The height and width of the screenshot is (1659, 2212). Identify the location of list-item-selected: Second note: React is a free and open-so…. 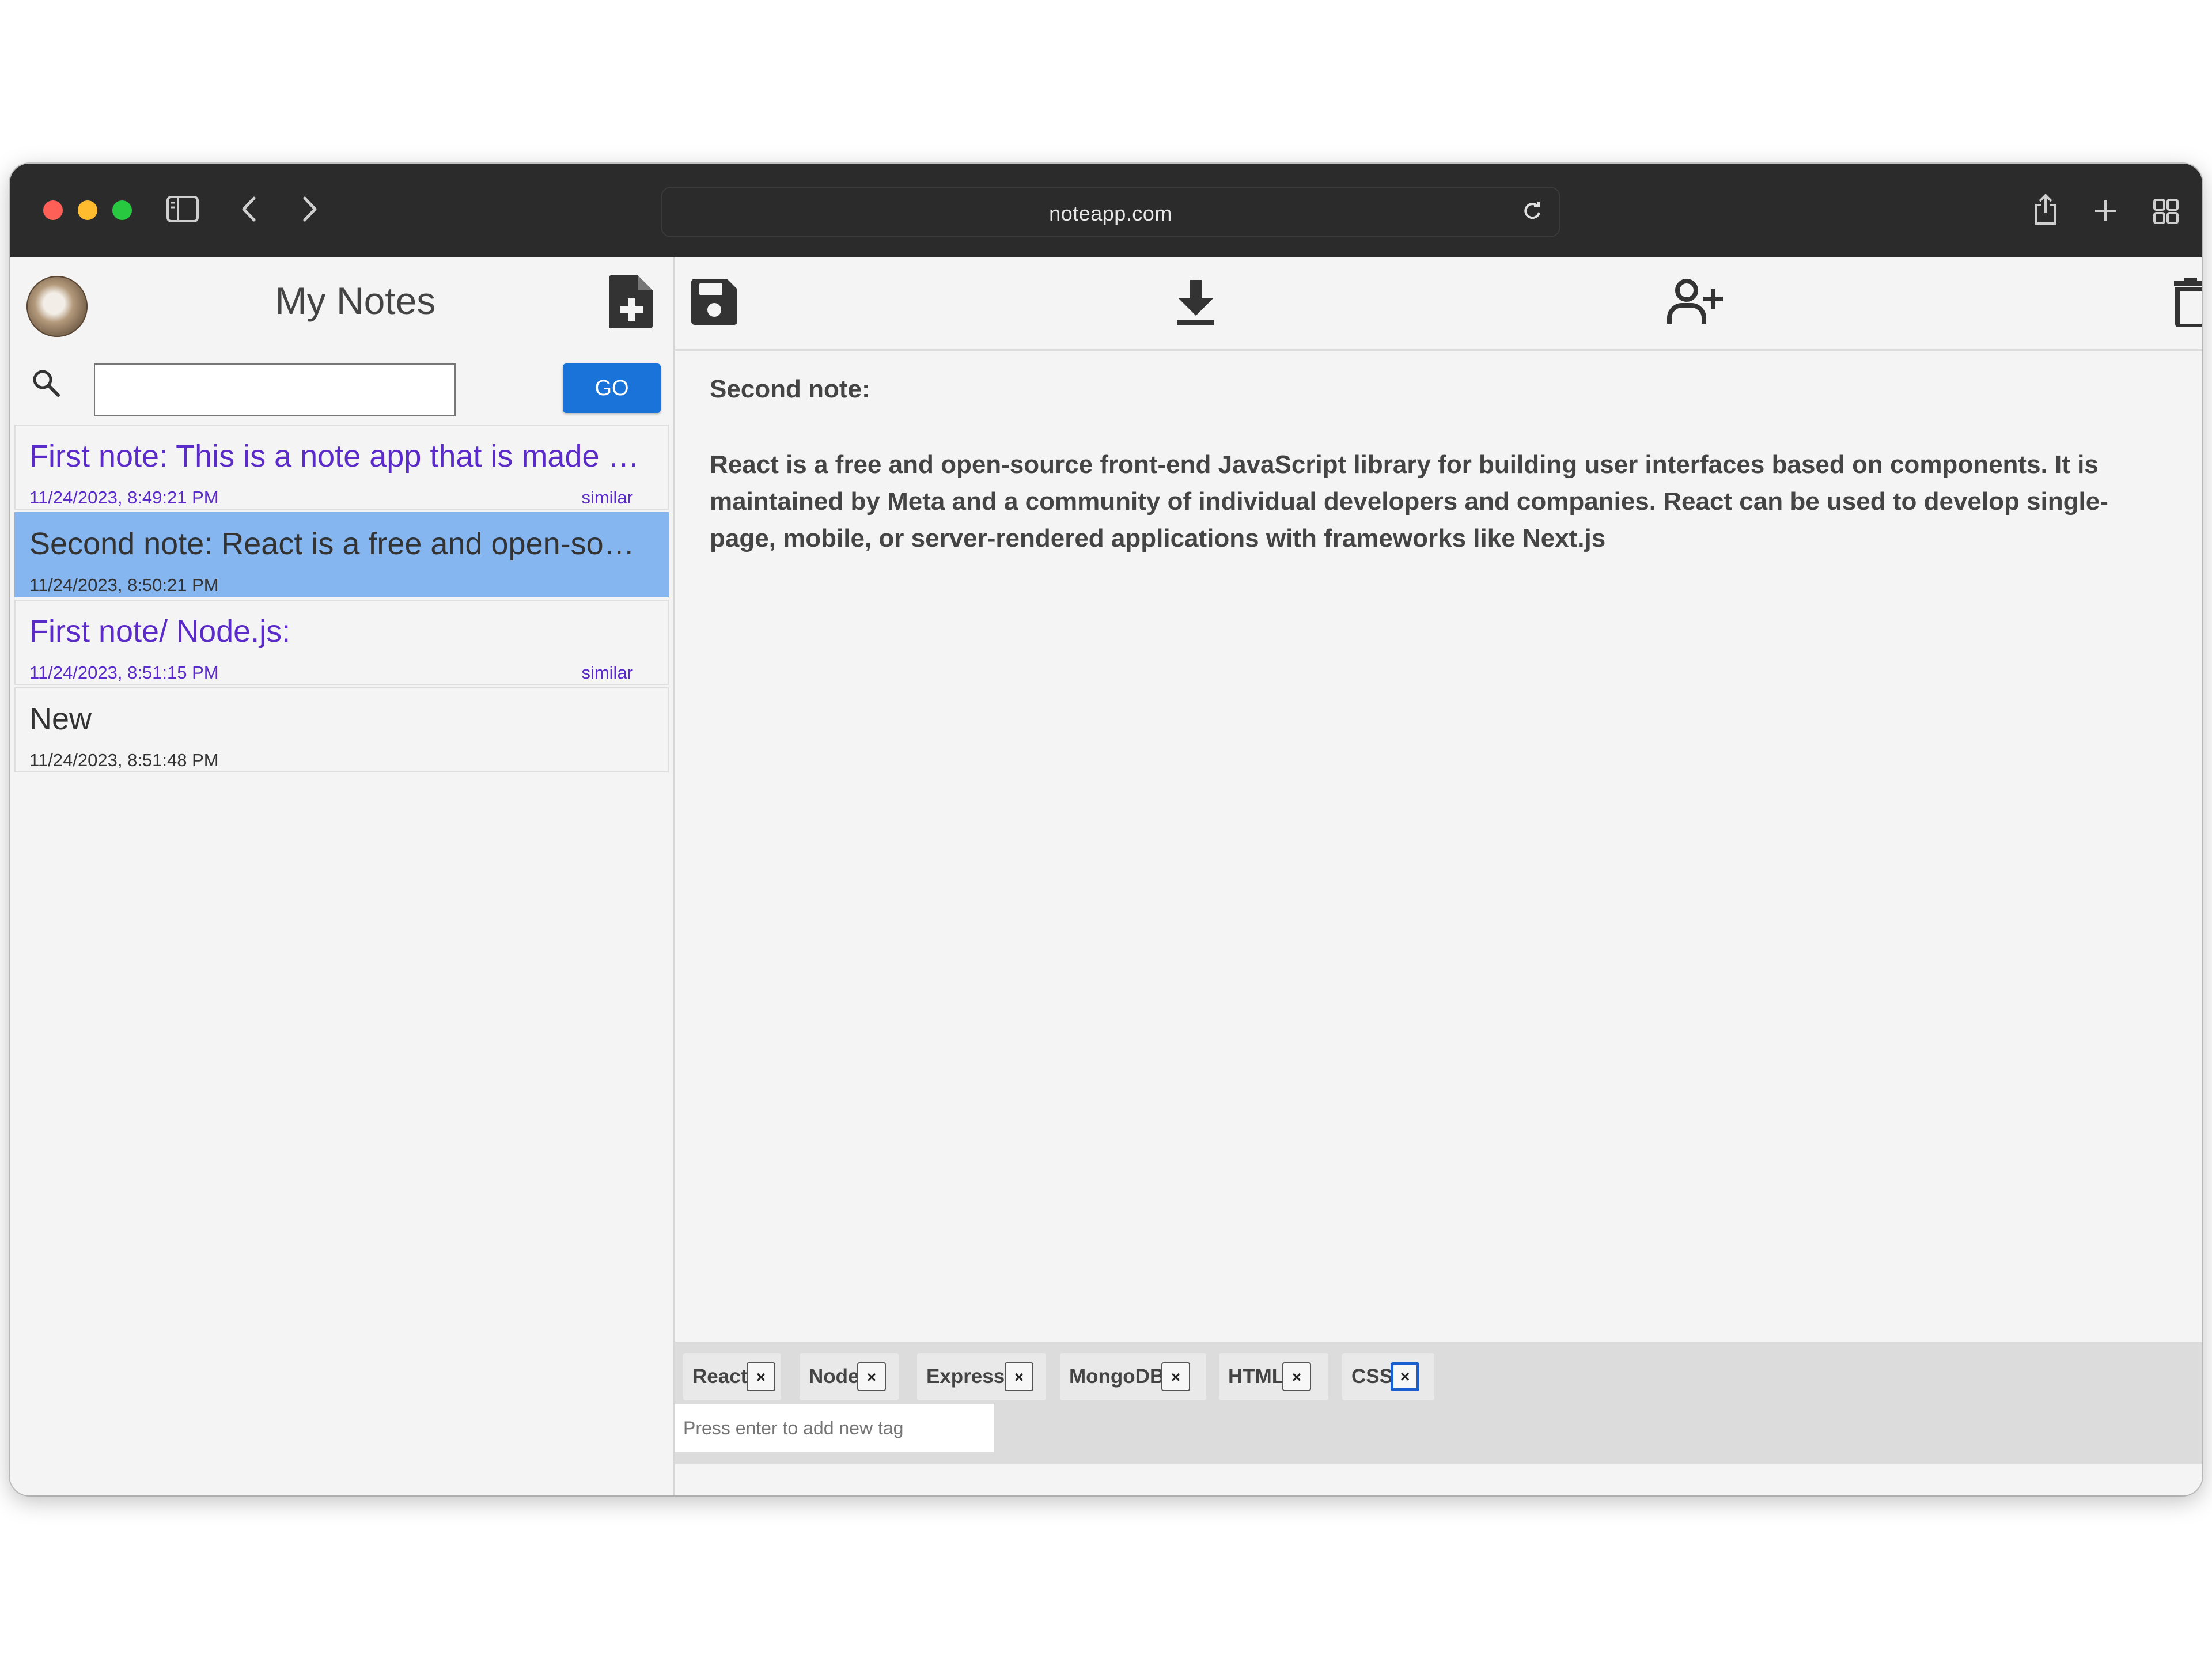
(341, 554).